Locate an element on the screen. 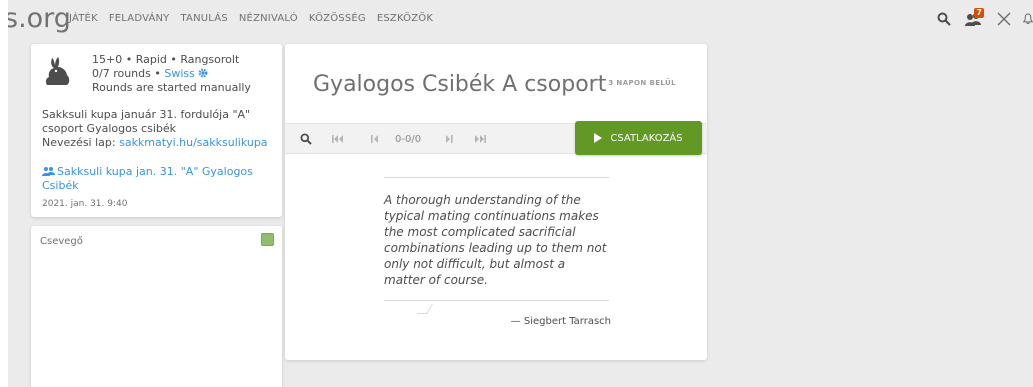 The width and height of the screenshot is (1033, 387). quote-author: — Siegbert Tarrasch is located at coordinates (560, 321).